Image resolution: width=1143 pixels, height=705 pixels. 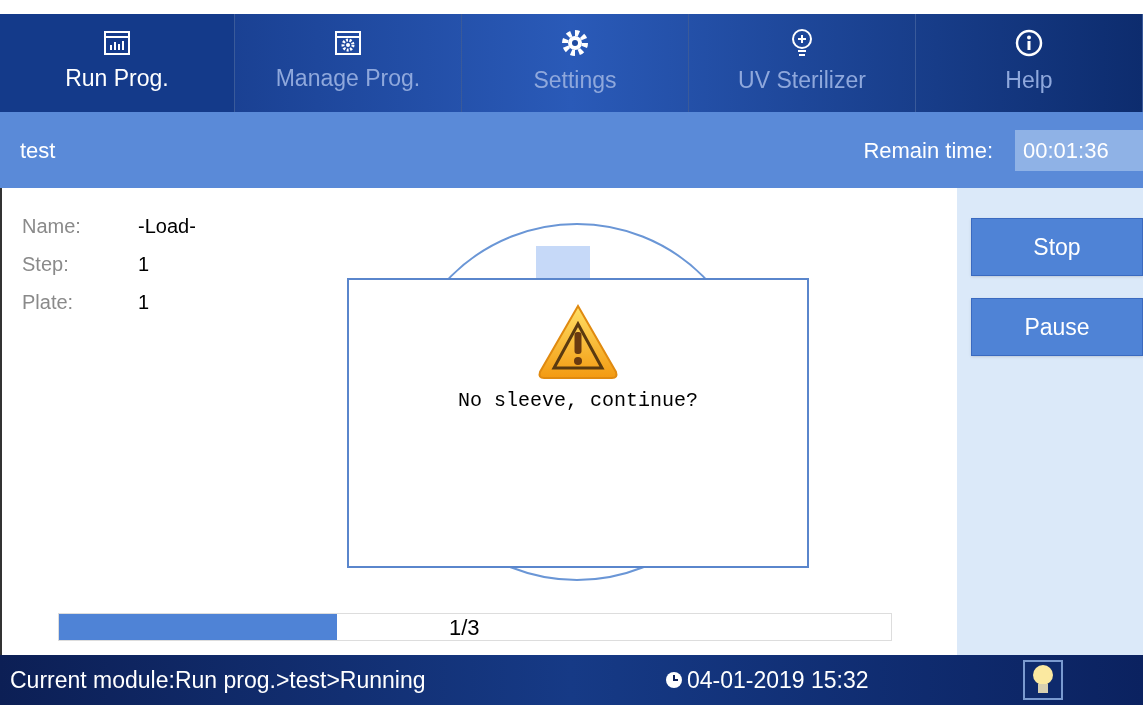 I want to click on date-time: 04-01-2019 15:32, so click(x=778, y=680).